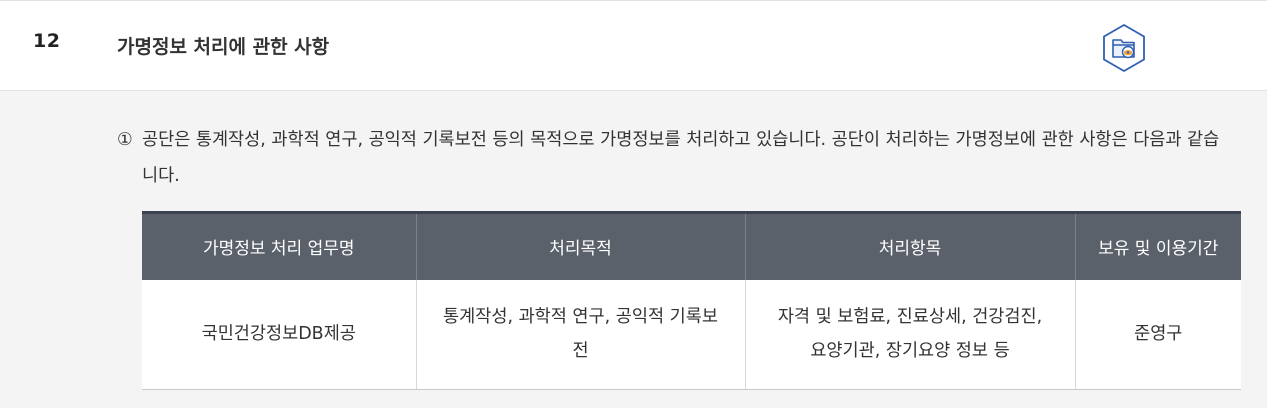  I want to click on cell-retention-period: 준영구, so click(1157, 334).